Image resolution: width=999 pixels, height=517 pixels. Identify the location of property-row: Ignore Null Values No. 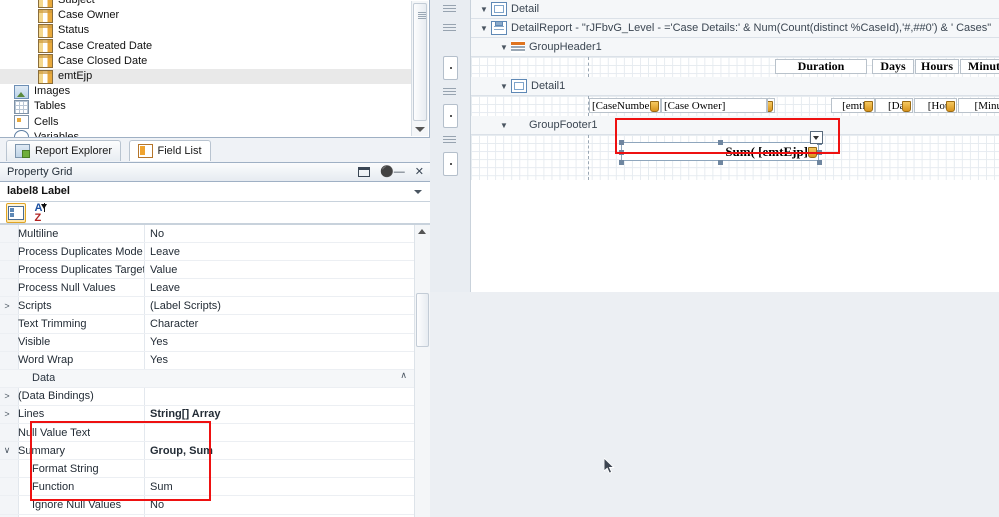
(207, 505).